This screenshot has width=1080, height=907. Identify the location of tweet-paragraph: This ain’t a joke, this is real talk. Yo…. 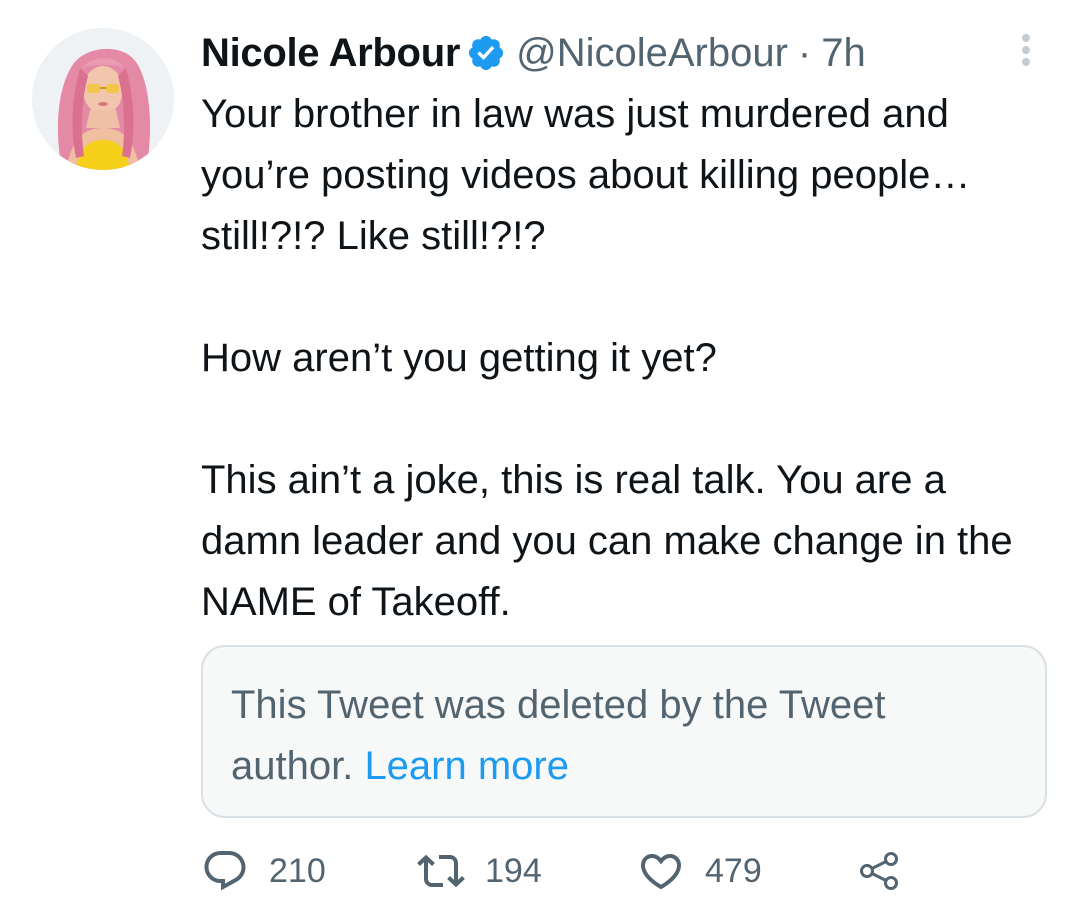
(607, 541).